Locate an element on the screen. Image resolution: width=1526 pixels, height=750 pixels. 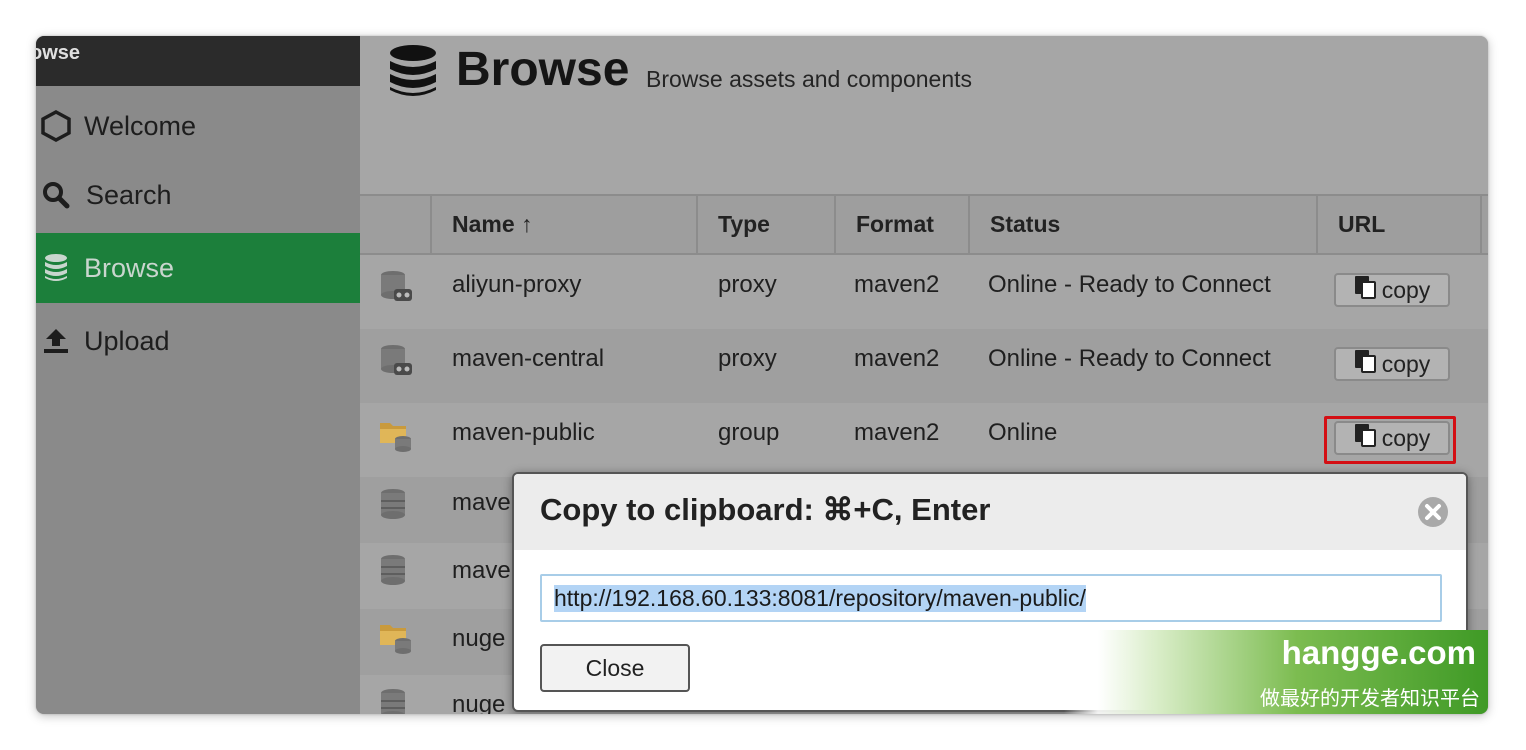
cell-name: maven-central is located at coordinates (528, 358).